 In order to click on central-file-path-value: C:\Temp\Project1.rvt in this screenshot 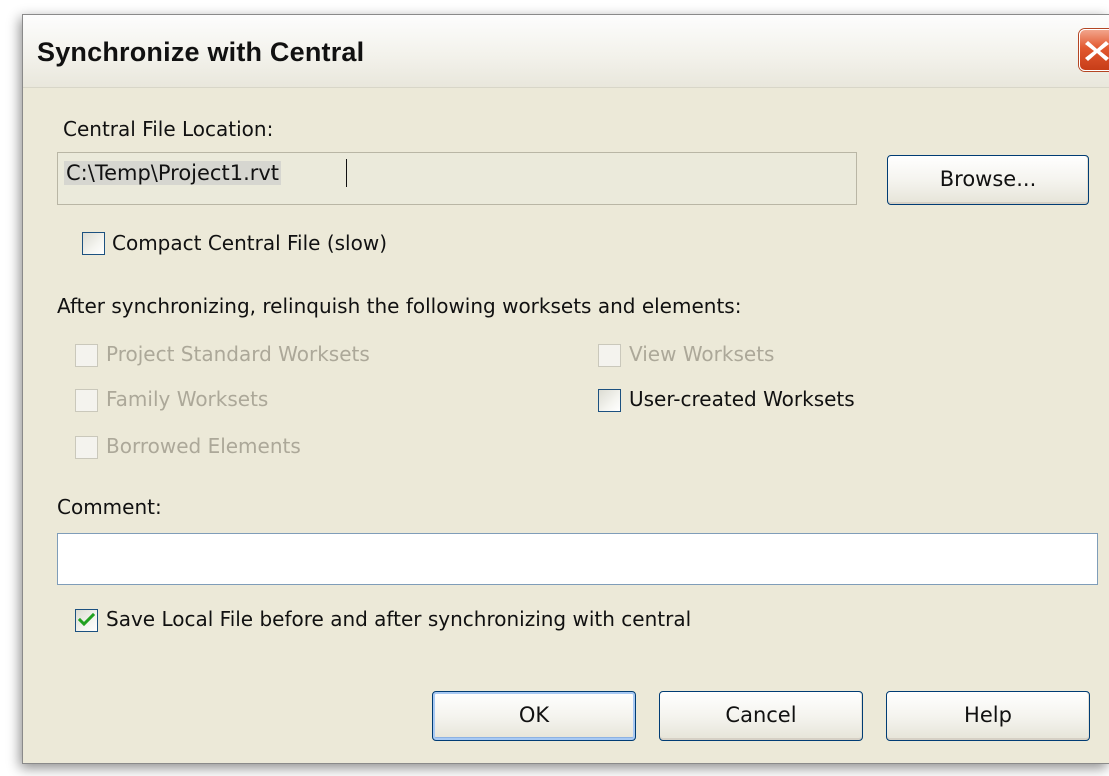, I will do `click(173, 173)`.